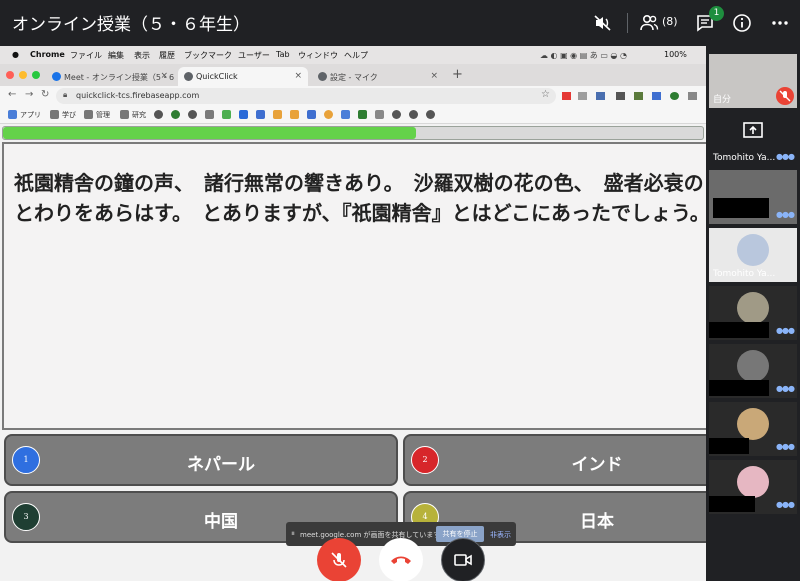 The width and height of the screenshot is (800, 581). What do you see at coordinates (583, 55) in the screenshot?
I see `status-icons: ☁ ◐ ▣ ◉ ▤ あ ▭ ◒ ◔` at bounding box center [583, 55].